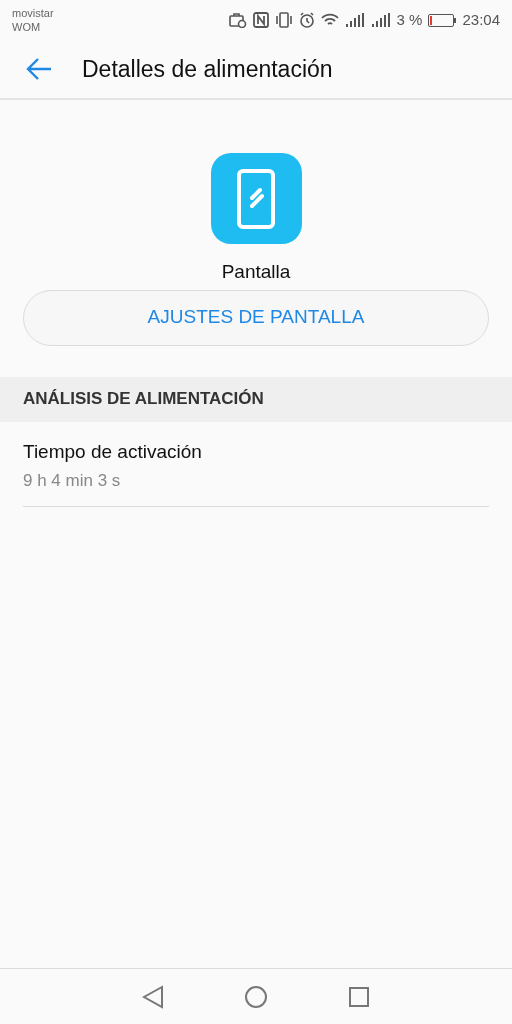  Describe the element at coordinates (409, 19) in the screenshot. I see `battery-percent: 3 %` at that location.